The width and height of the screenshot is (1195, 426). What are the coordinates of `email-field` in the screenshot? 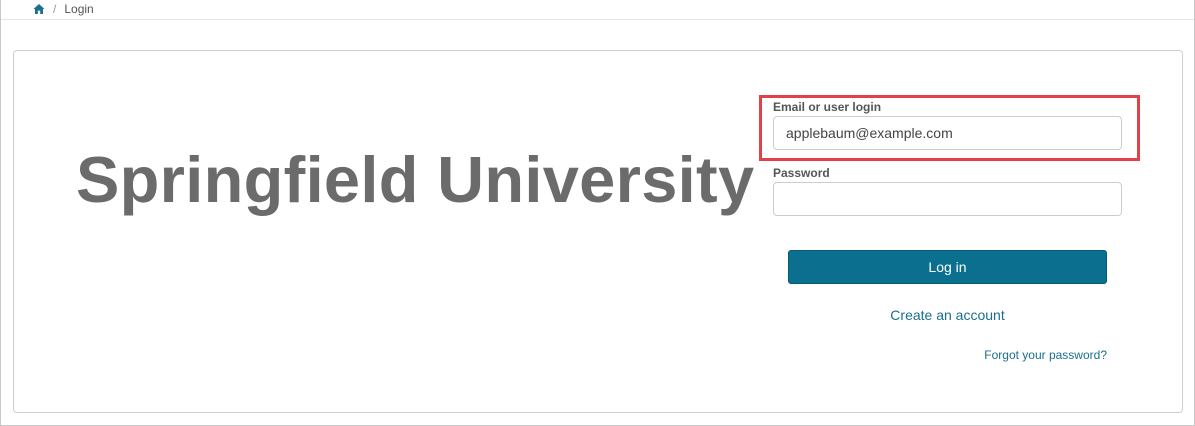 It's located at (947, 133).